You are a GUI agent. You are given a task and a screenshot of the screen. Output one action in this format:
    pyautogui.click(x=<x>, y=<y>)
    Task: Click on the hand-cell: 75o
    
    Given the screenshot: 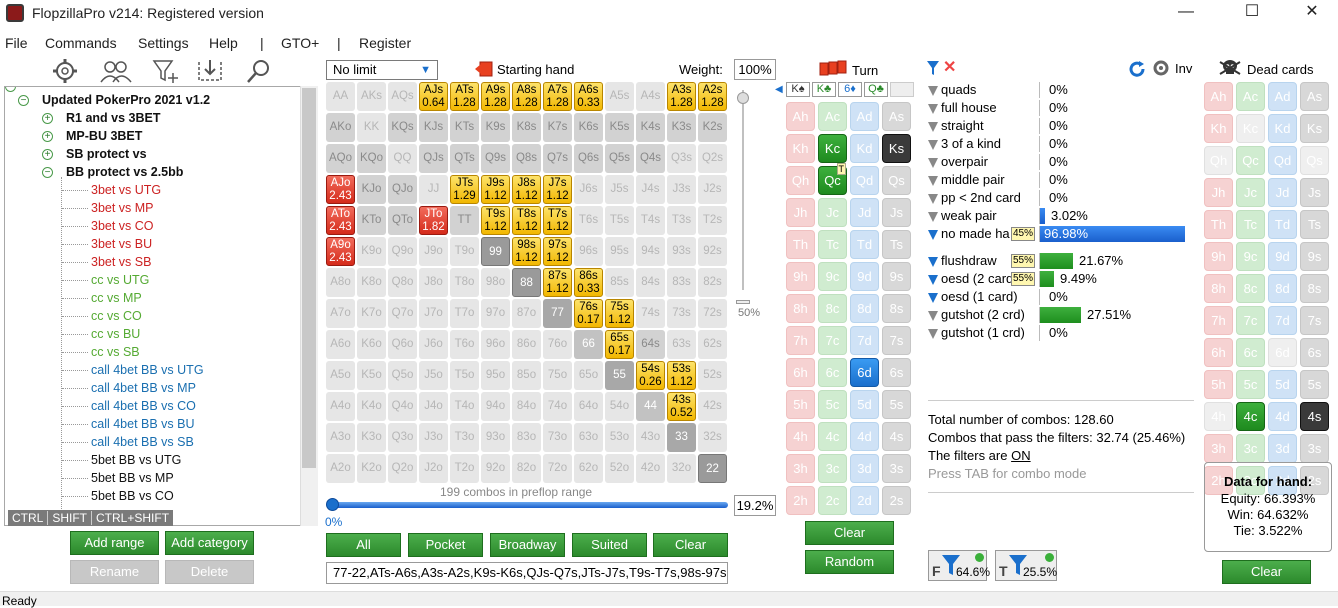 What is the action you would take?
    pyautogui.click(x=557, y=375)
    